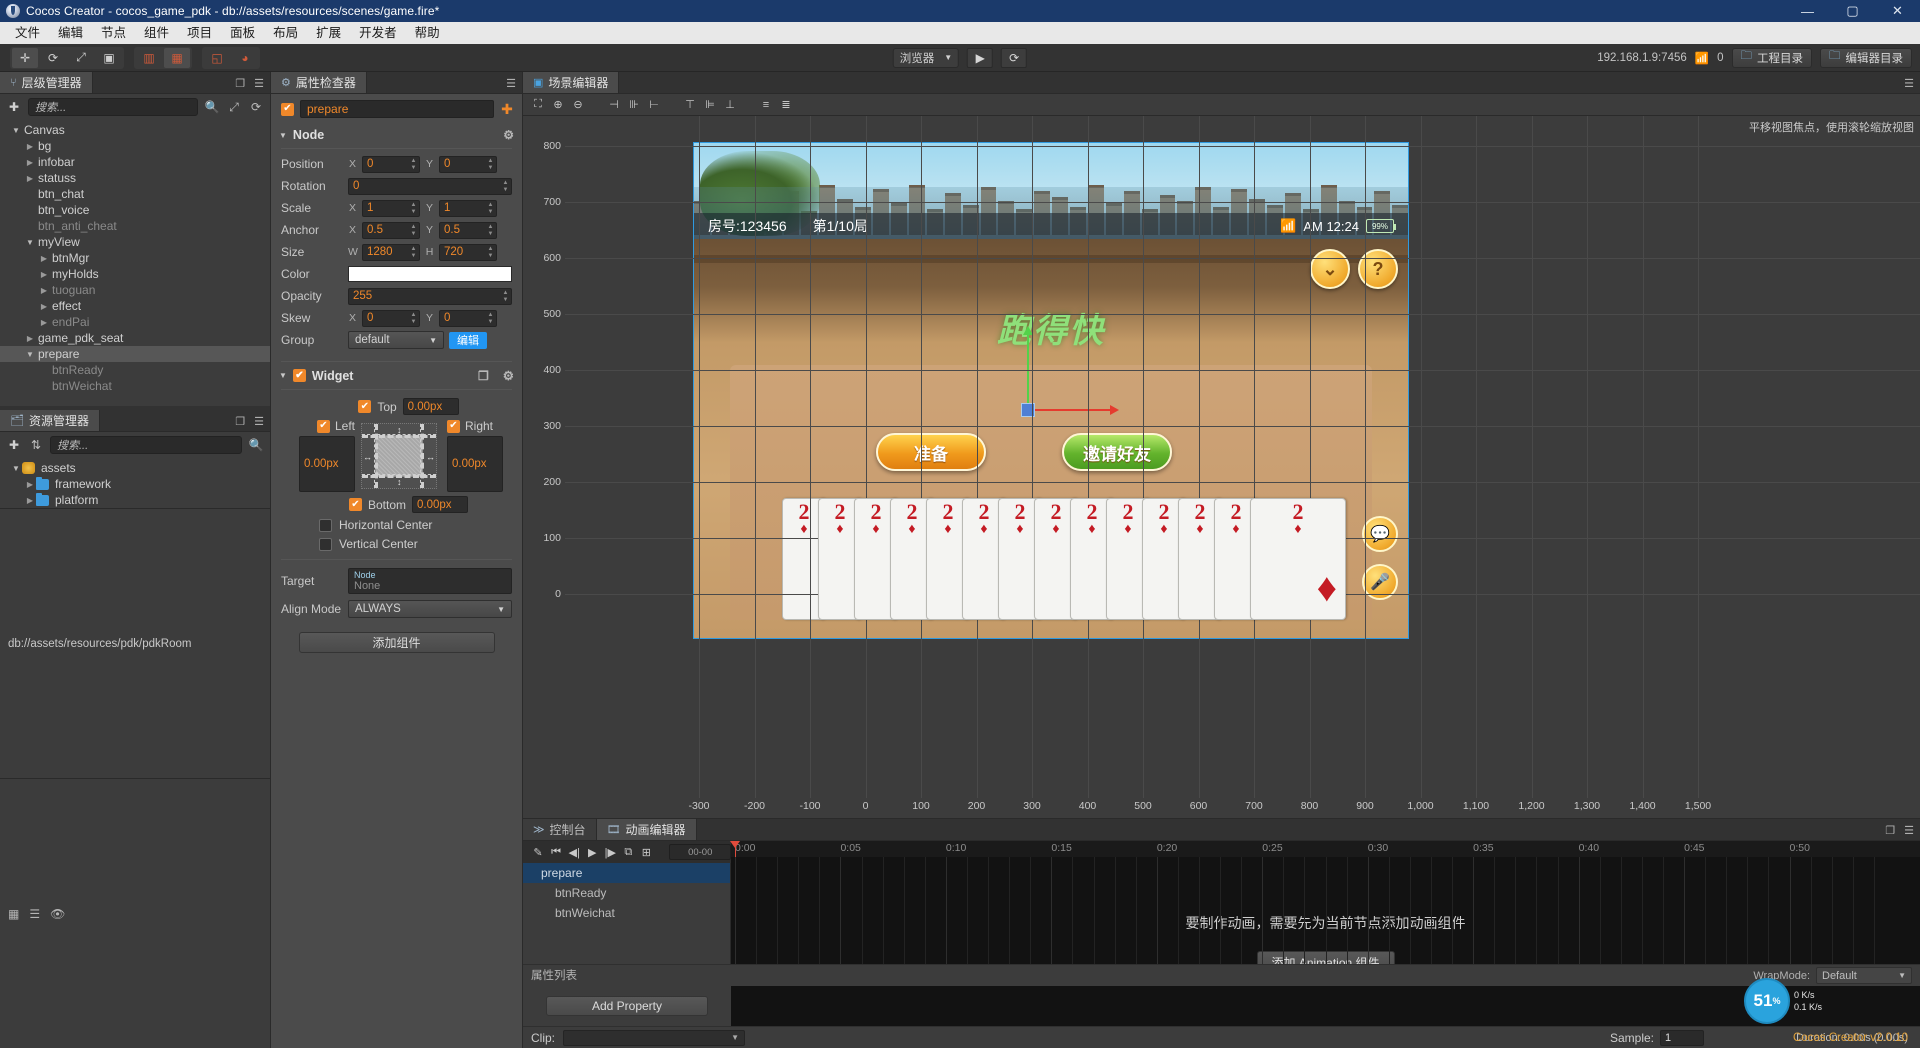 This screenshot has height=1048, width=1920. What do you see at coordinates (217, 58) in the screenshot?
I see `pivot-icon: ◱` at bounding box center [217, 58].